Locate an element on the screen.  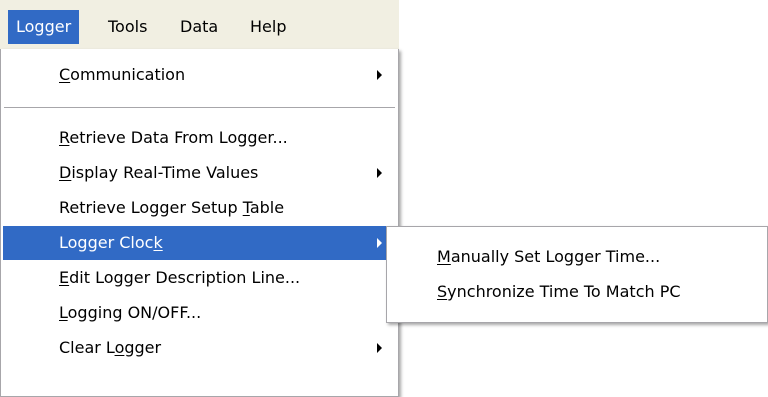
menu-item-label: Clear Logger is located at coordinates (110, 347).